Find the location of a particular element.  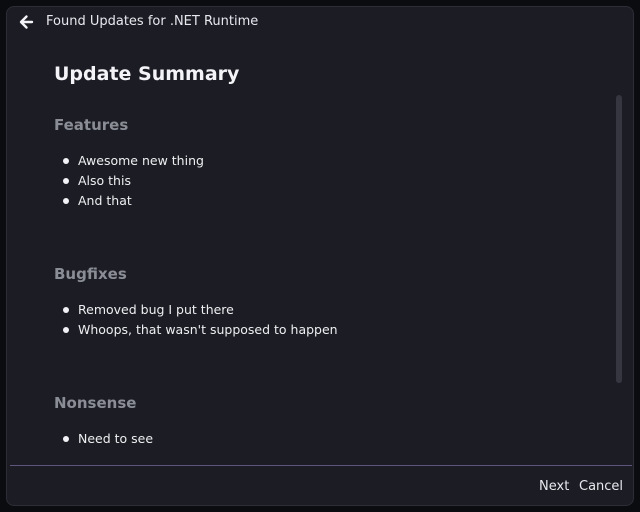

section-list: Need to see is located at coordinates (103, 439).